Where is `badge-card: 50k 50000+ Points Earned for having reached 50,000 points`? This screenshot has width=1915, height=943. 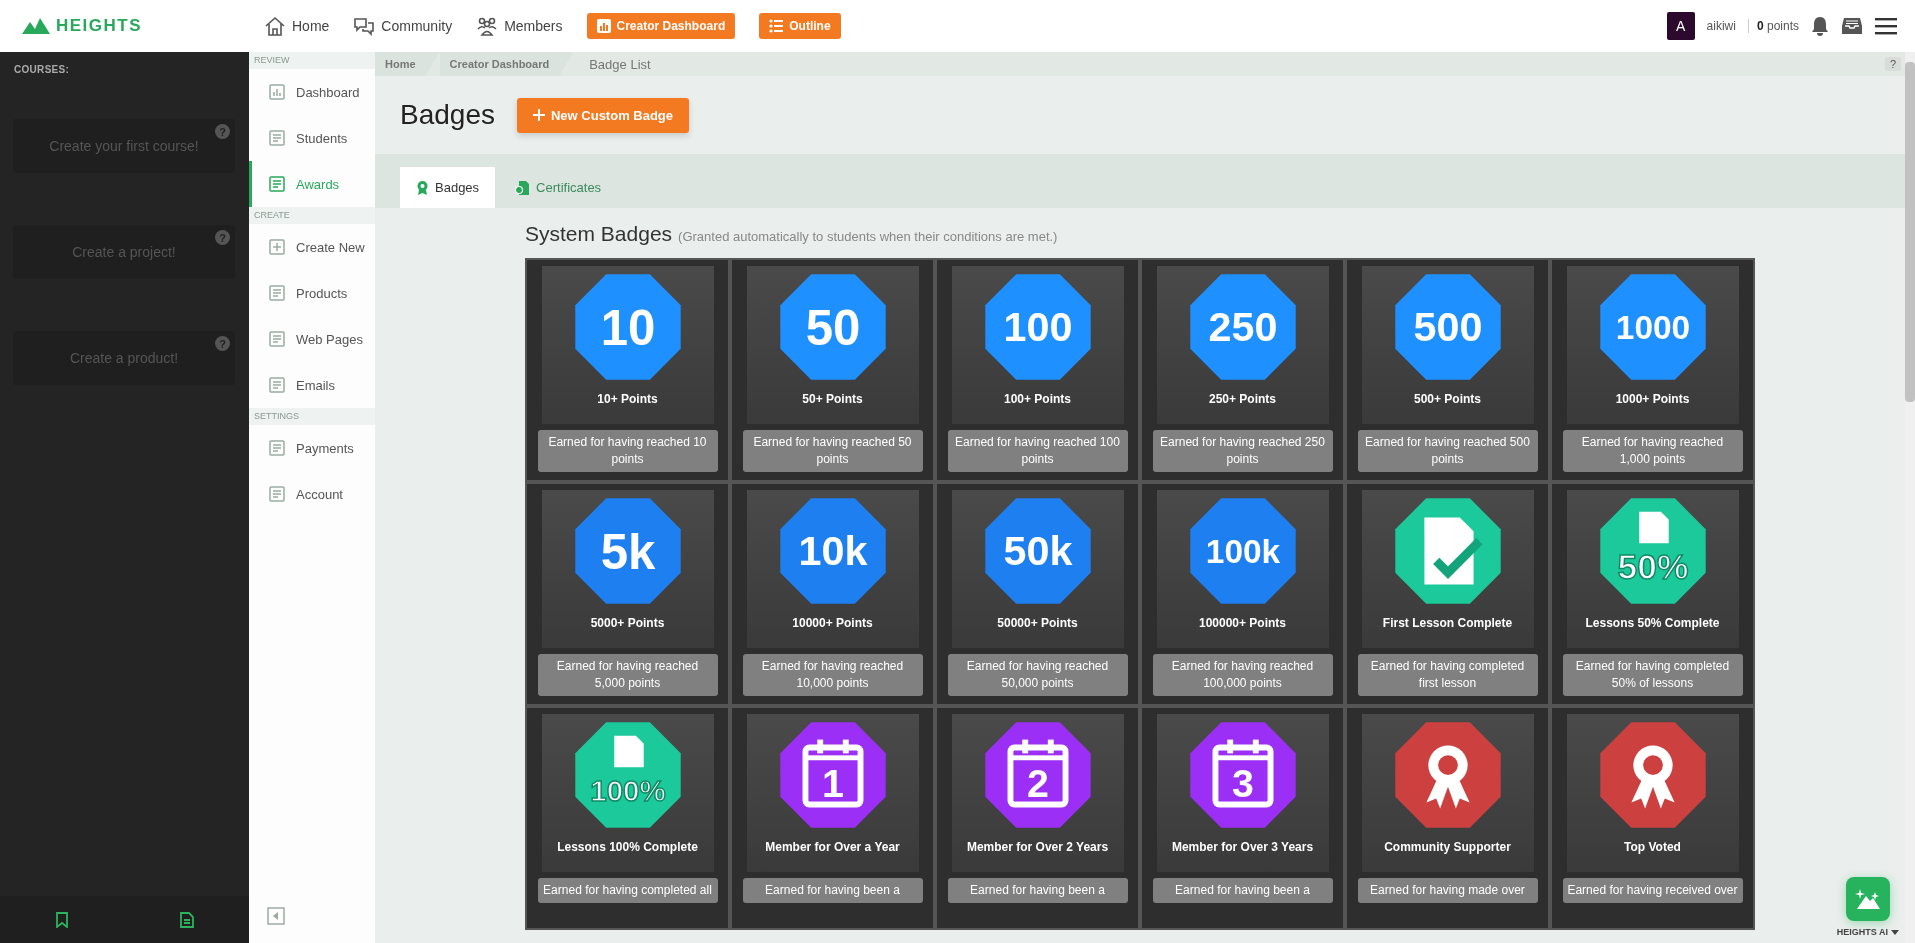 badge-card: 50k 50000+ Points Earned for having reached 50,000 points is located at coordinates (1037, 594).